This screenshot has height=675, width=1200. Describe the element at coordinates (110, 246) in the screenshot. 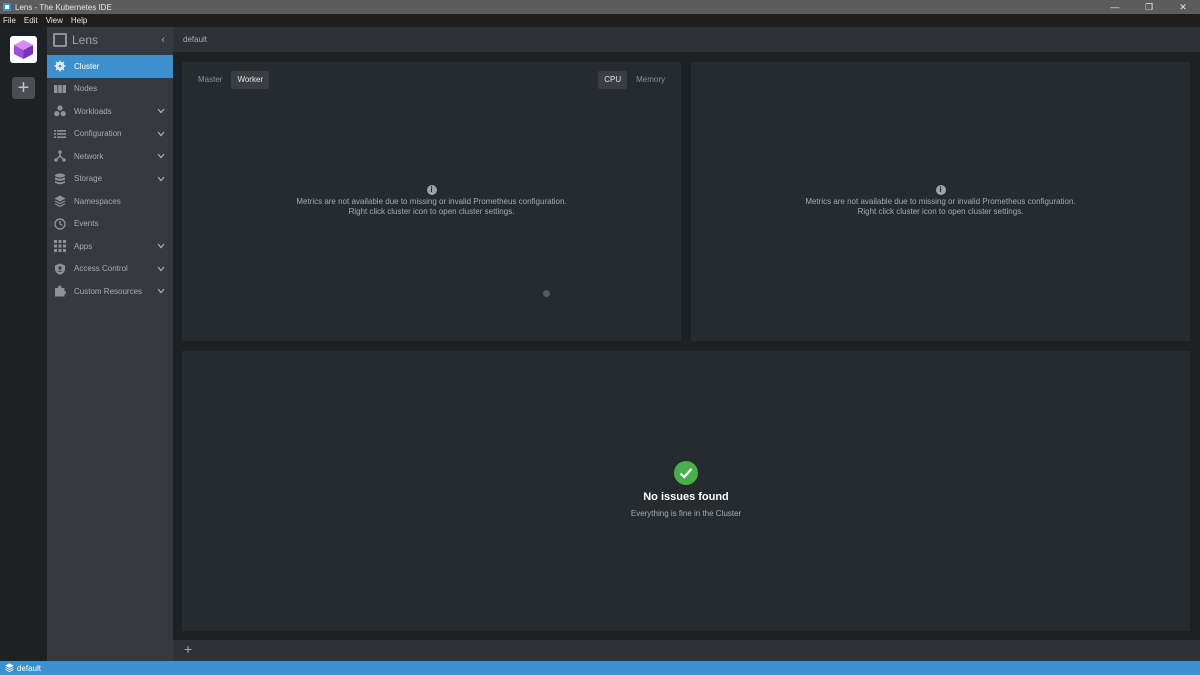

I see `sidebar-item-apps: Apps` at that location.